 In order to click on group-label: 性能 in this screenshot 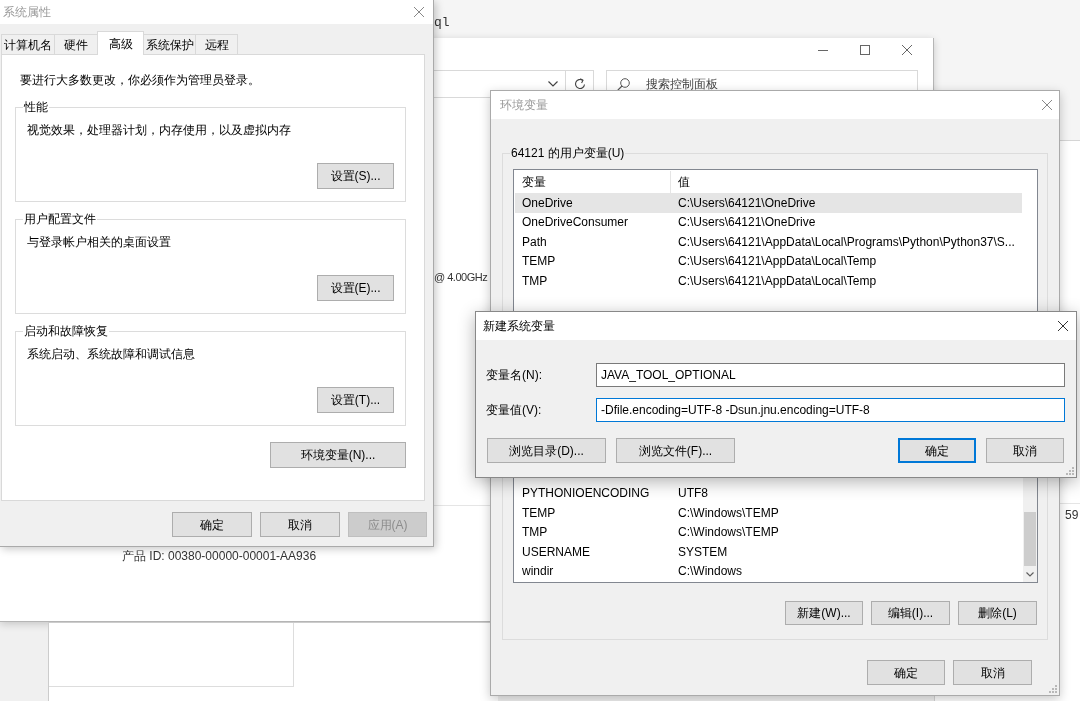, I will do `click(36, 107)`.